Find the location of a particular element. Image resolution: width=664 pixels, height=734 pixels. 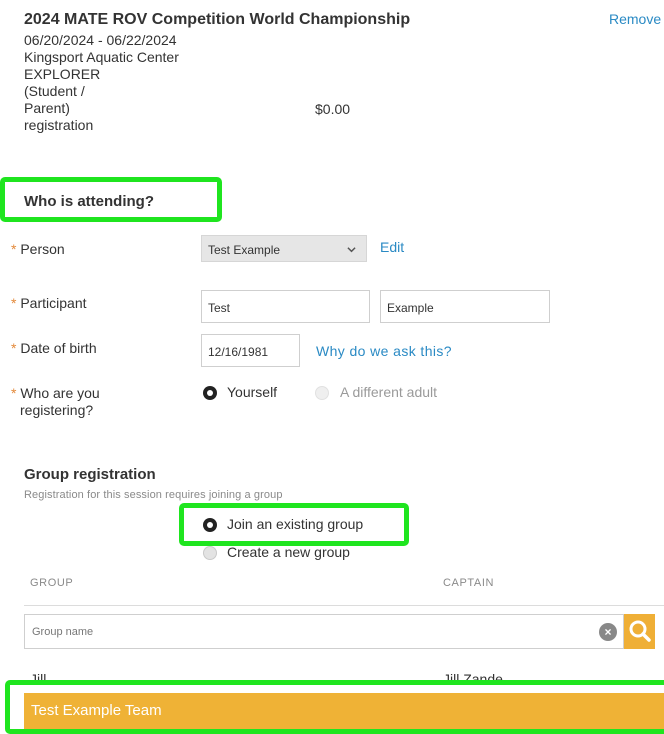

registration-type-line: (Student / is located at coordinates (54, 91).